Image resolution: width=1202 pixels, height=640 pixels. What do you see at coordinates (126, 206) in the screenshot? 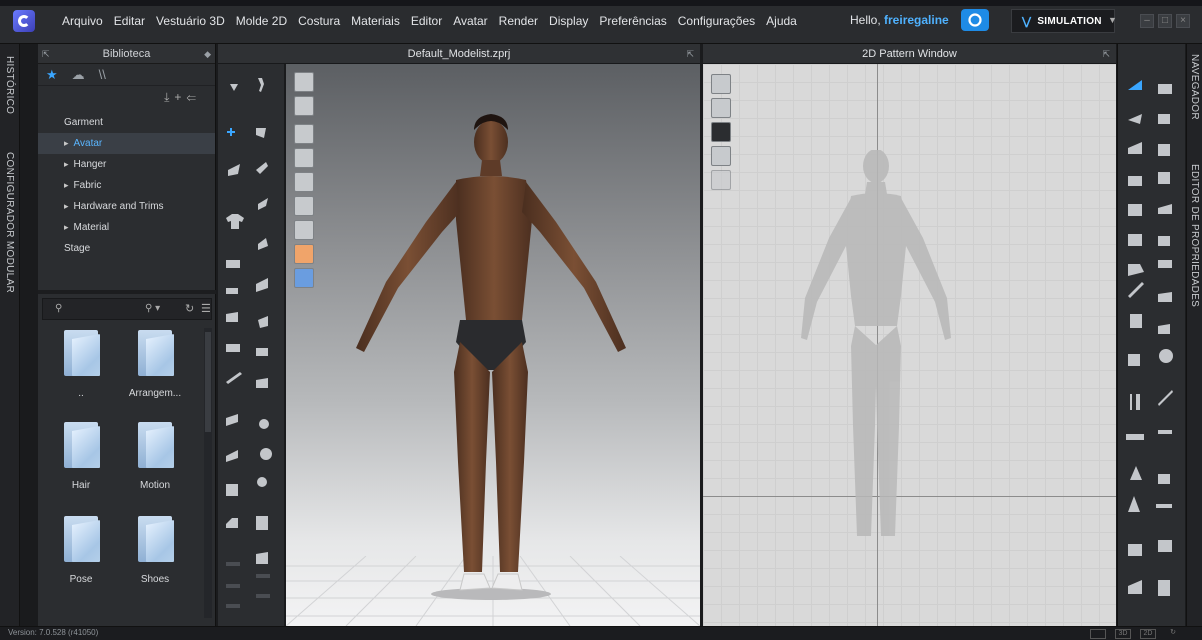
I see `tree-item-hardware-and-trims: Hardware and Trims` at bounding box center [126, 206].